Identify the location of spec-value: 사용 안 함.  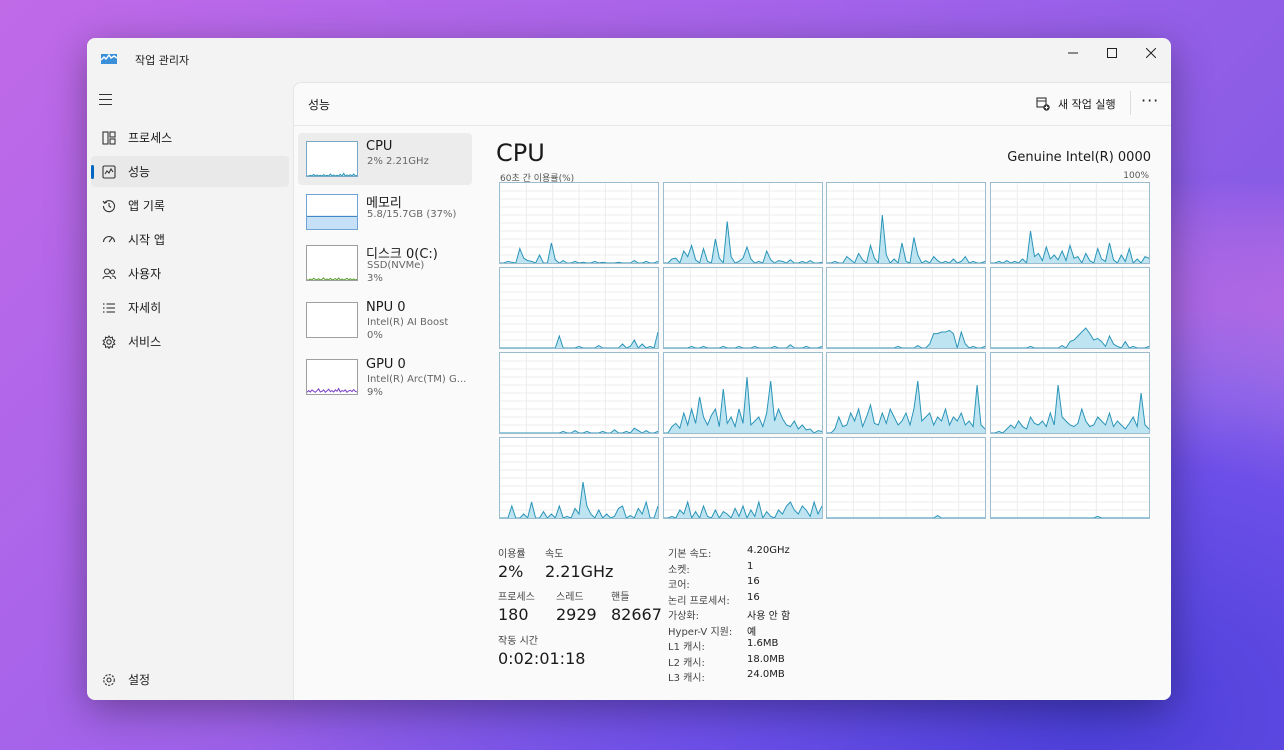
(769, 616).